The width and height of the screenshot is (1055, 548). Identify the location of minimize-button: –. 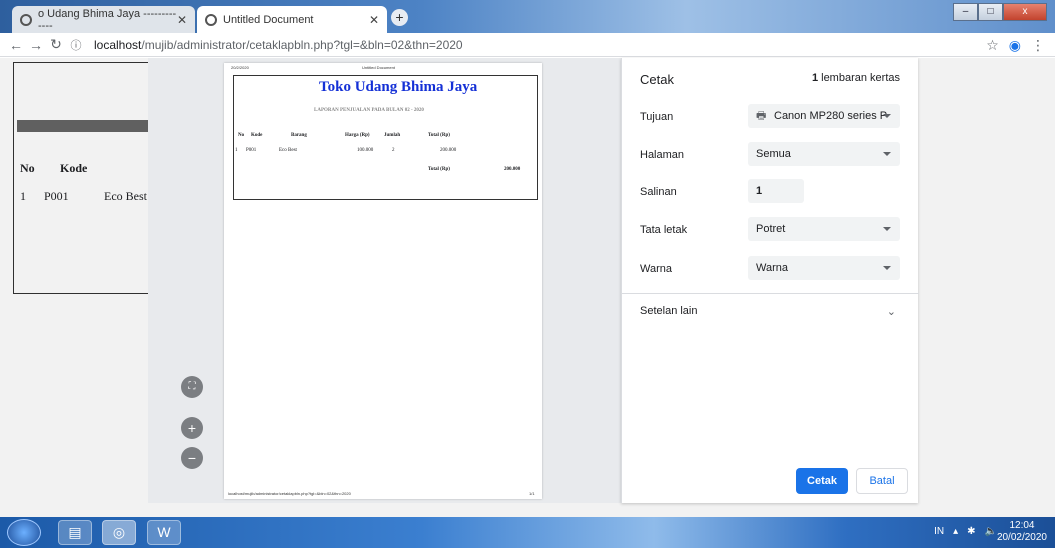
(965, 12).